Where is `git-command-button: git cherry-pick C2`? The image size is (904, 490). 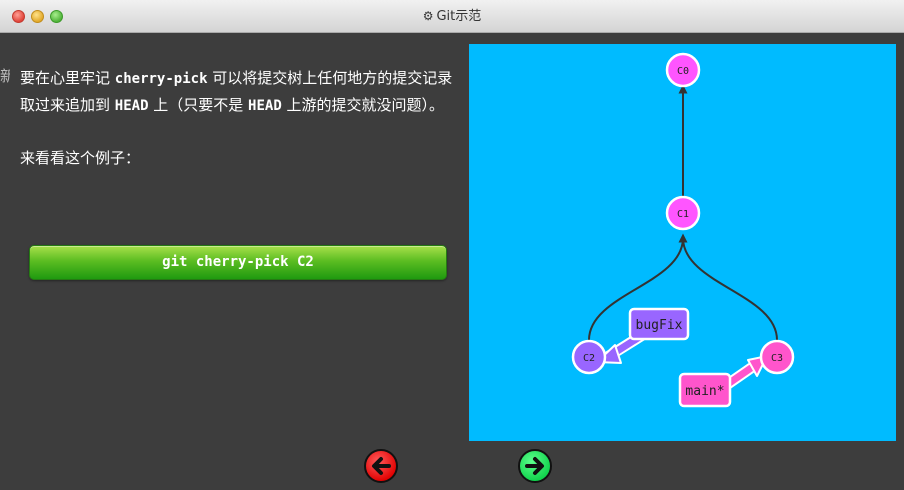
git-command-button: git cherry-pick C2 is located at coordinates (238, 262).